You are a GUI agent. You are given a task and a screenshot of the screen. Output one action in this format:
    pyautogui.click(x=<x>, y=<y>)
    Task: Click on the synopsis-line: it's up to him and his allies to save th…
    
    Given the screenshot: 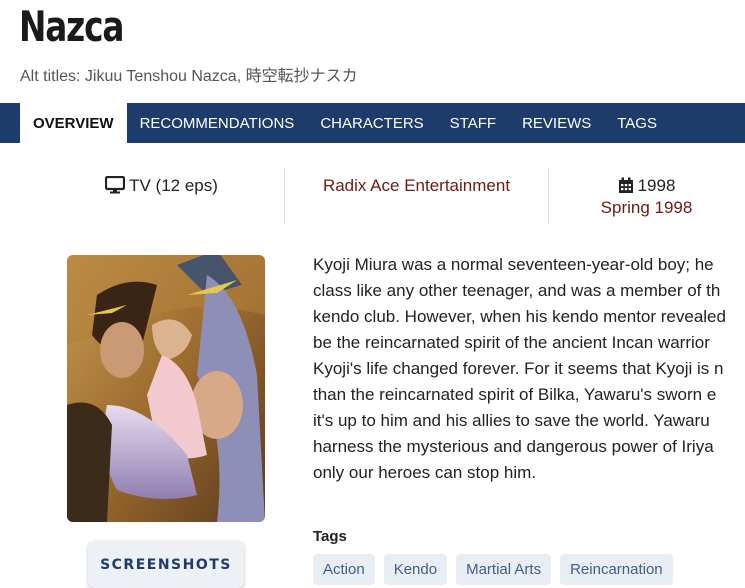 What is the action you would take?
    pyautogui.click(x=511, y=420)
    